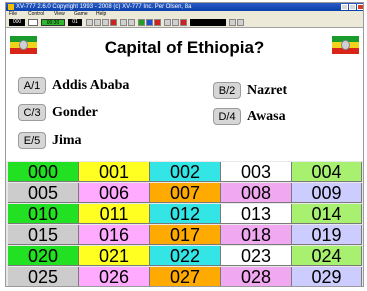  Describe the element at coordinates (43, 172) in the screenshot. I see `player-cell: 000` at that location.